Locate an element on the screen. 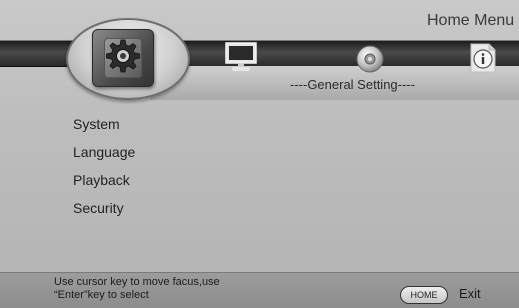  monitor-icon is located at coordinates (241, 58).